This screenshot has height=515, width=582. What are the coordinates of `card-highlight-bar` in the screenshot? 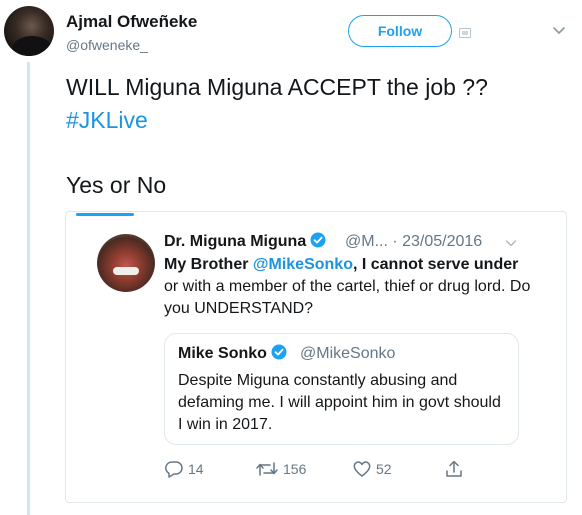 It's located at (105, 214).